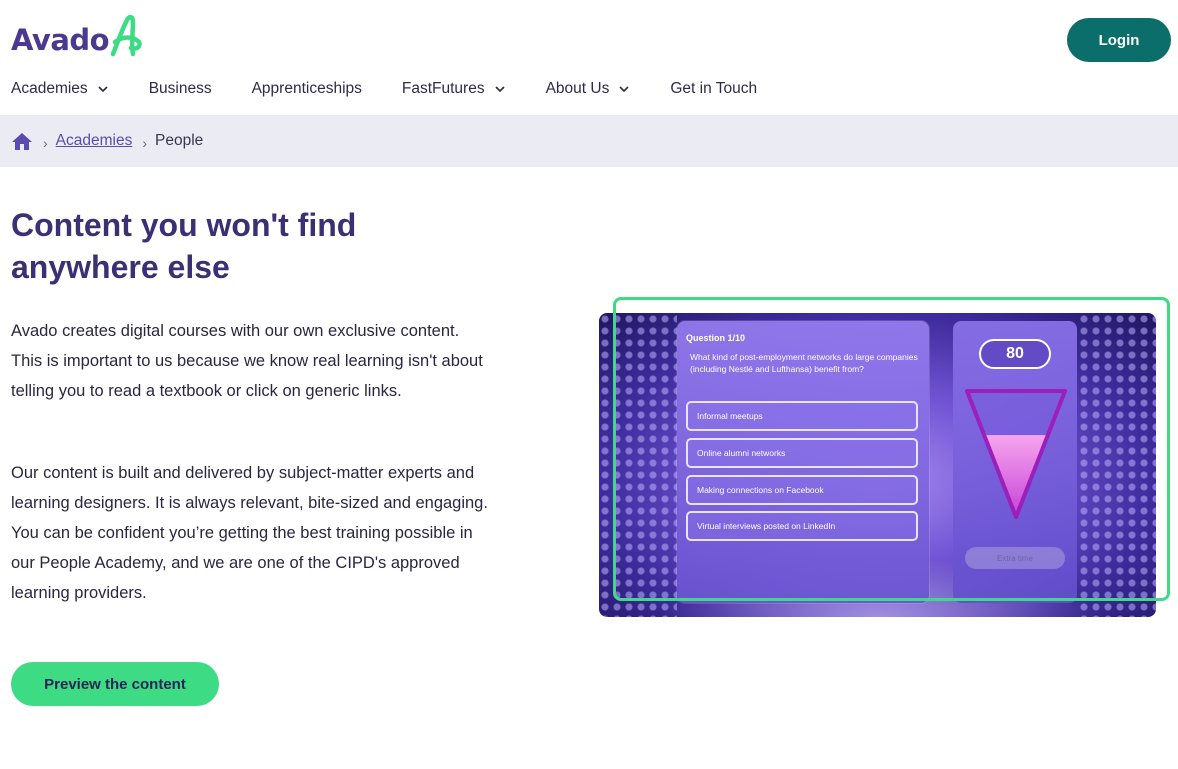  Describe the element at coordinates (802, 526) in the screenshot. I see `answer-option: Virtual interviews posted on LinkedIn` at that location.